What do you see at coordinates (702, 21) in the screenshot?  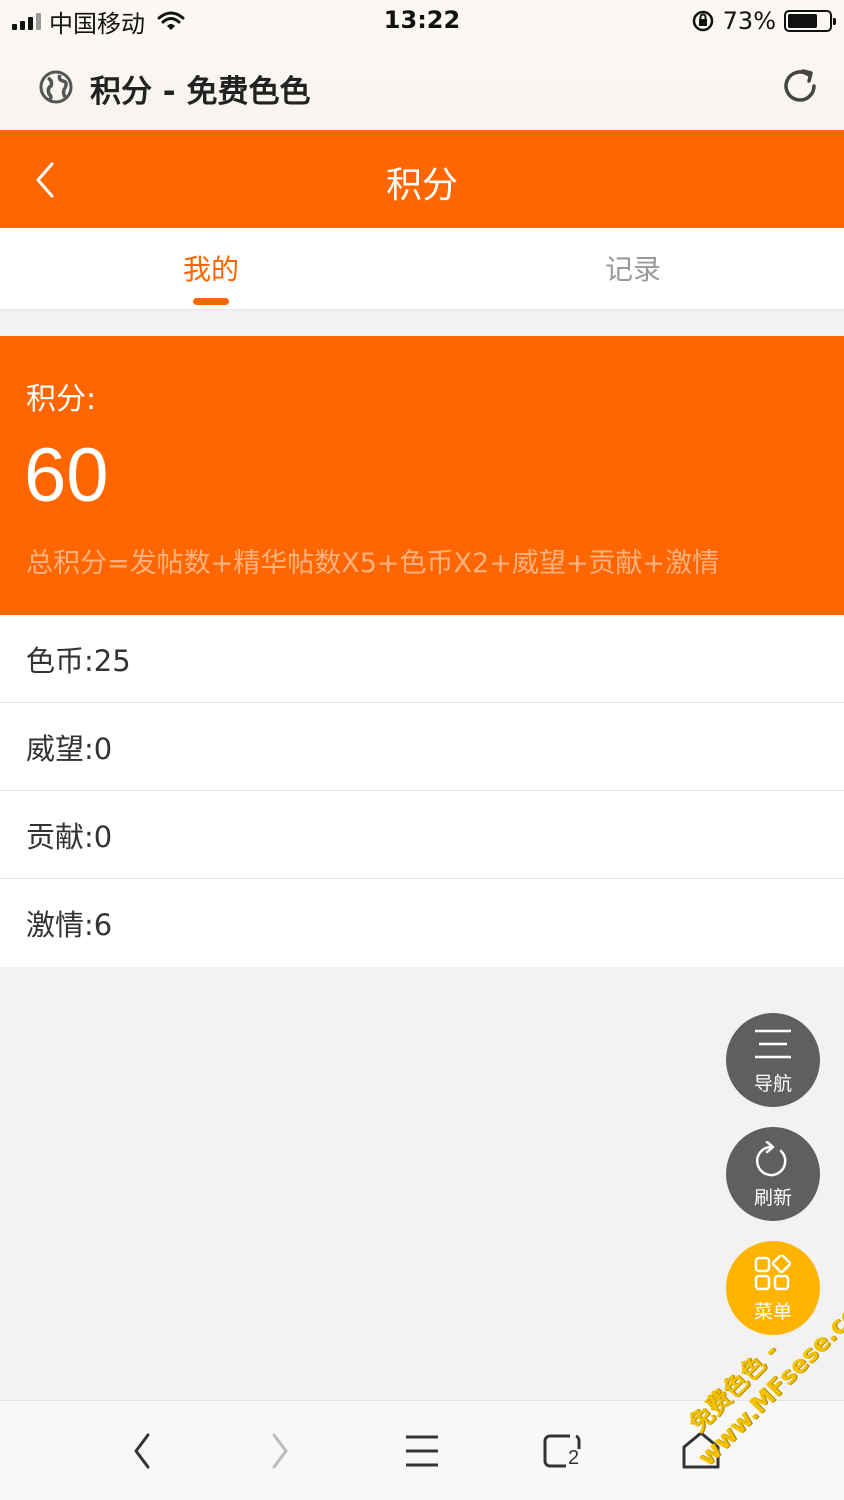 I see `orientation-lock-icon` at bounding box center [702, 21].